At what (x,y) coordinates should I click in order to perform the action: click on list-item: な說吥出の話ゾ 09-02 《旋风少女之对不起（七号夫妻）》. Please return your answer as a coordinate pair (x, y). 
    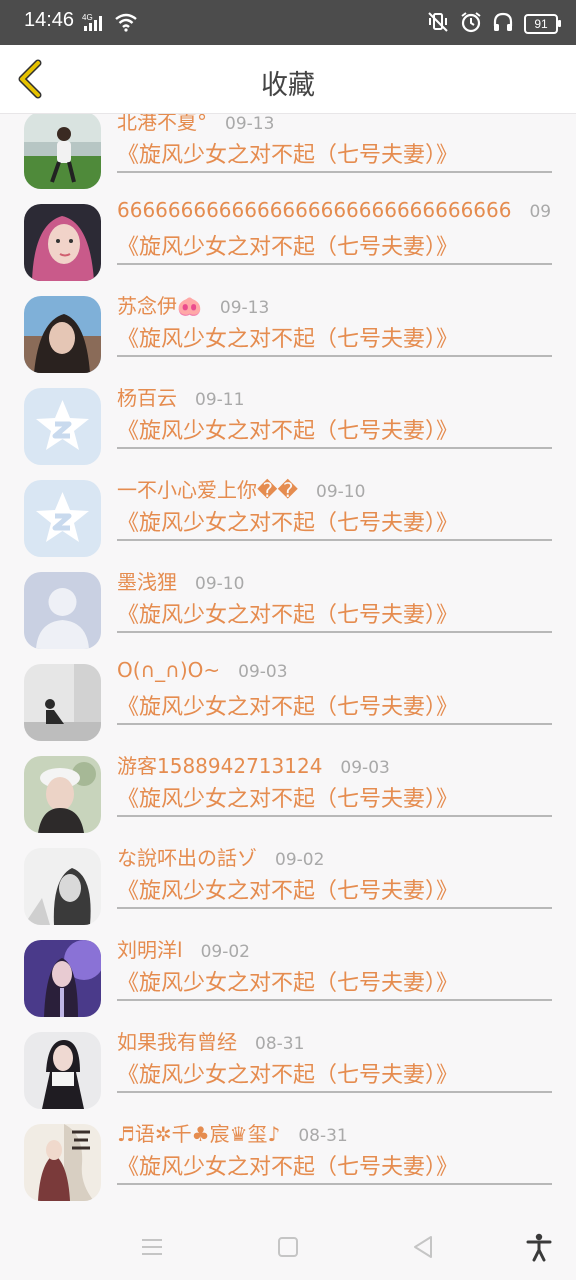
    Looking at the image, I should click on (288, 881).